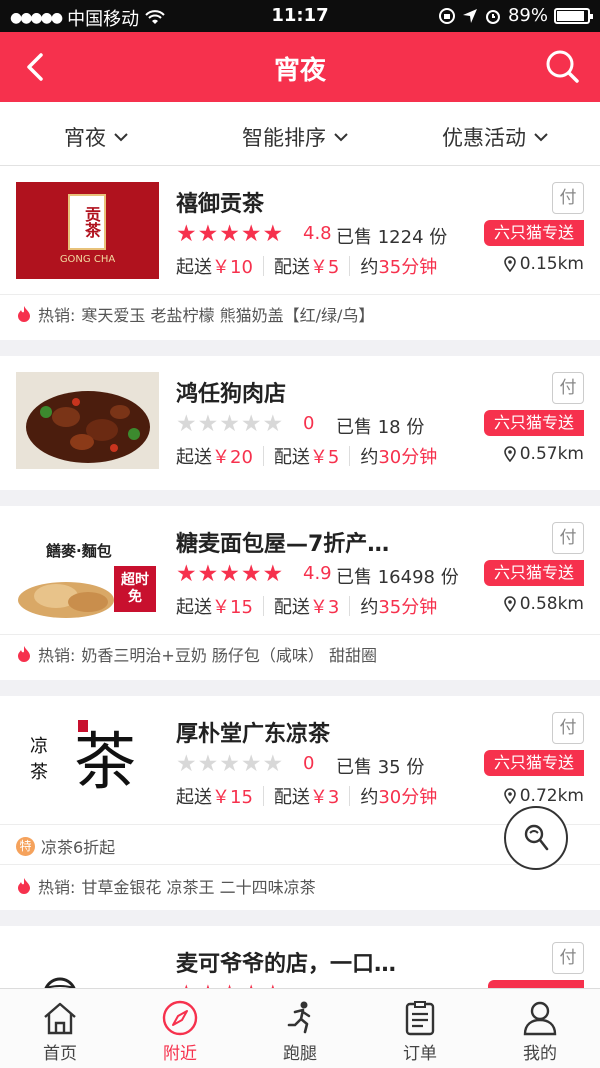 The height and width of the screenshot is (1068, 600). I want to click on filter-sort-label: 智能排序, so click(284, 138).